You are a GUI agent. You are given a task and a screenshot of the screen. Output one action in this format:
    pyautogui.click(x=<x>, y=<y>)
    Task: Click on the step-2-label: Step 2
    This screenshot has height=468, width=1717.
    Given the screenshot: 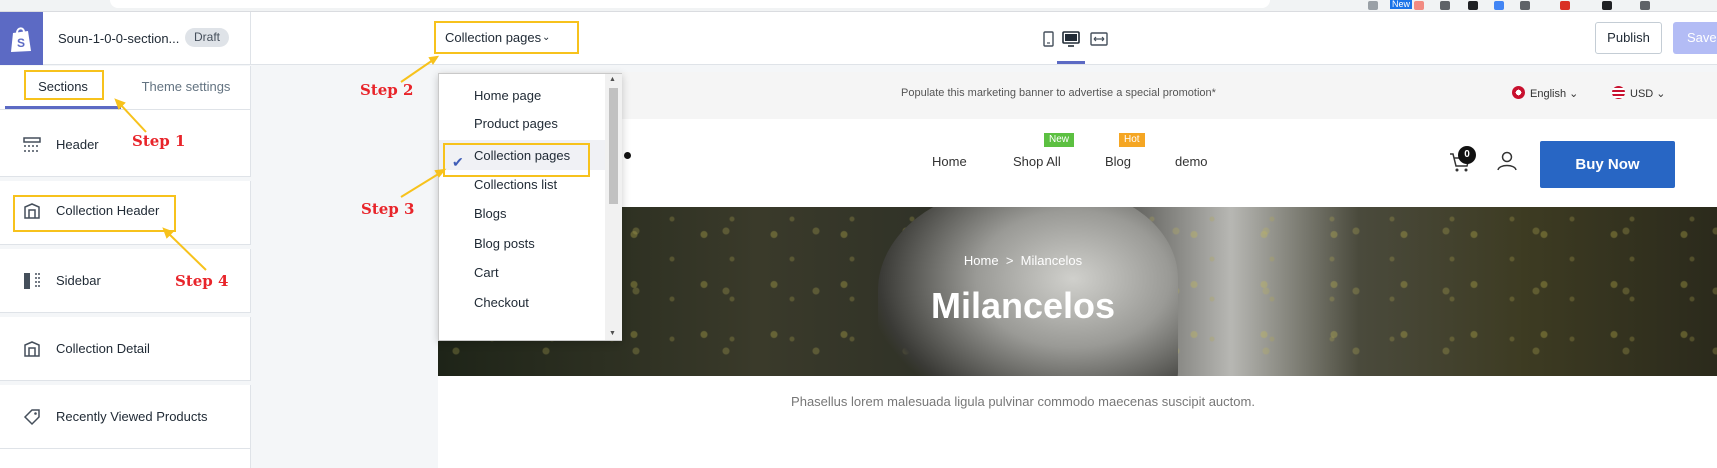 What is the action you would take?
    pyautogui.click(x=387, y=90)
    